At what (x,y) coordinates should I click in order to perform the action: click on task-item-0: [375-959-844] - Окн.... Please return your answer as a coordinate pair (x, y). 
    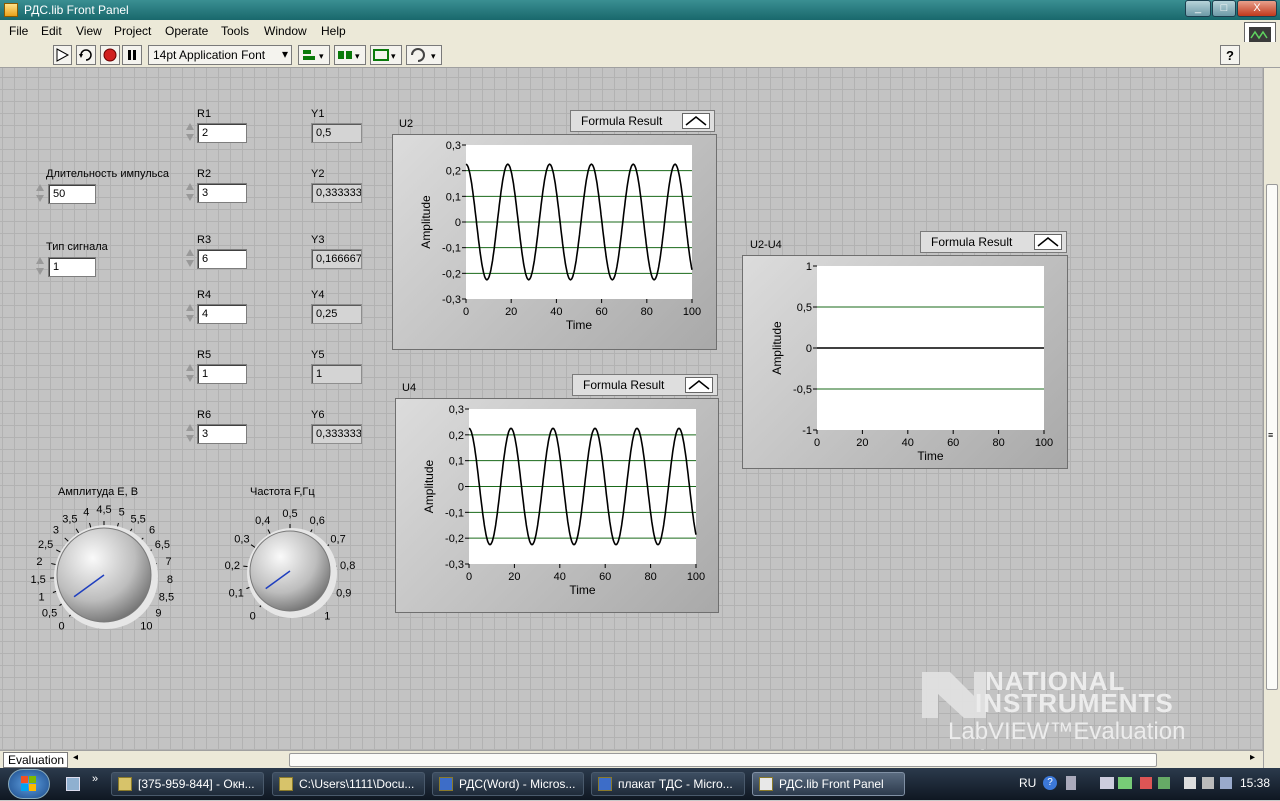
    Looking at the image, I should click on (187, 784).